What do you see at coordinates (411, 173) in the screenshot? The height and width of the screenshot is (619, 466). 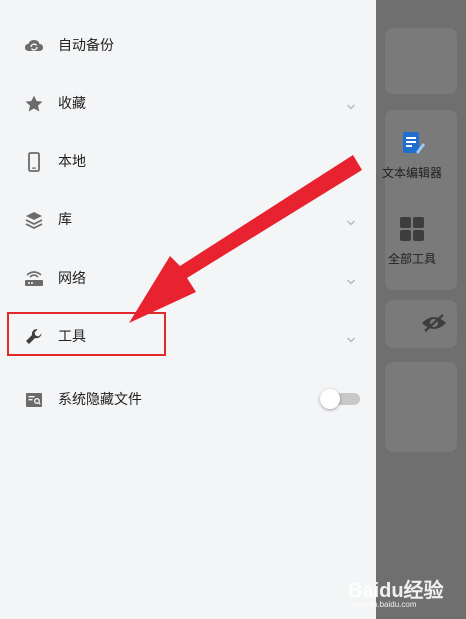 I see `bg-tool-label: 文本编辑器` at bounding box center [411, 173].